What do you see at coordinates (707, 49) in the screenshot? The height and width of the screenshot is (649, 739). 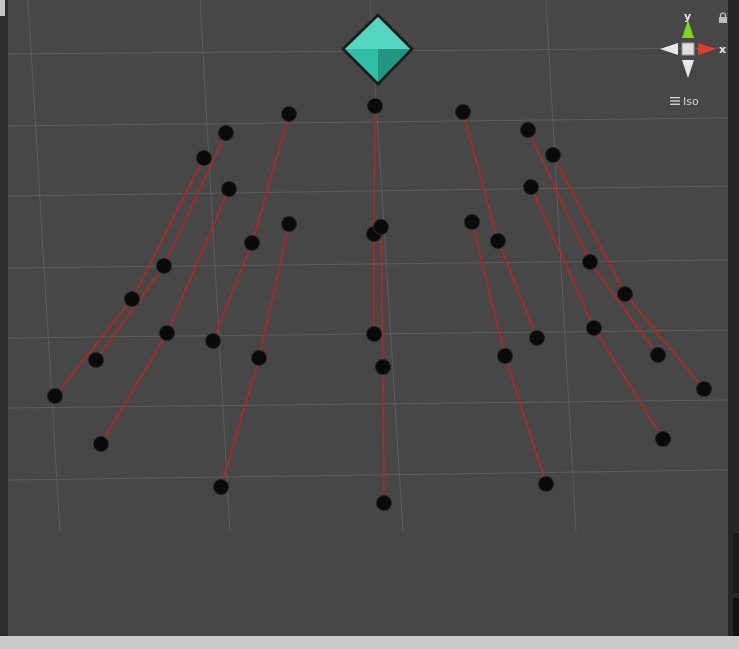 I see `gizmo-x-cone` at bounding box center [707, 49].